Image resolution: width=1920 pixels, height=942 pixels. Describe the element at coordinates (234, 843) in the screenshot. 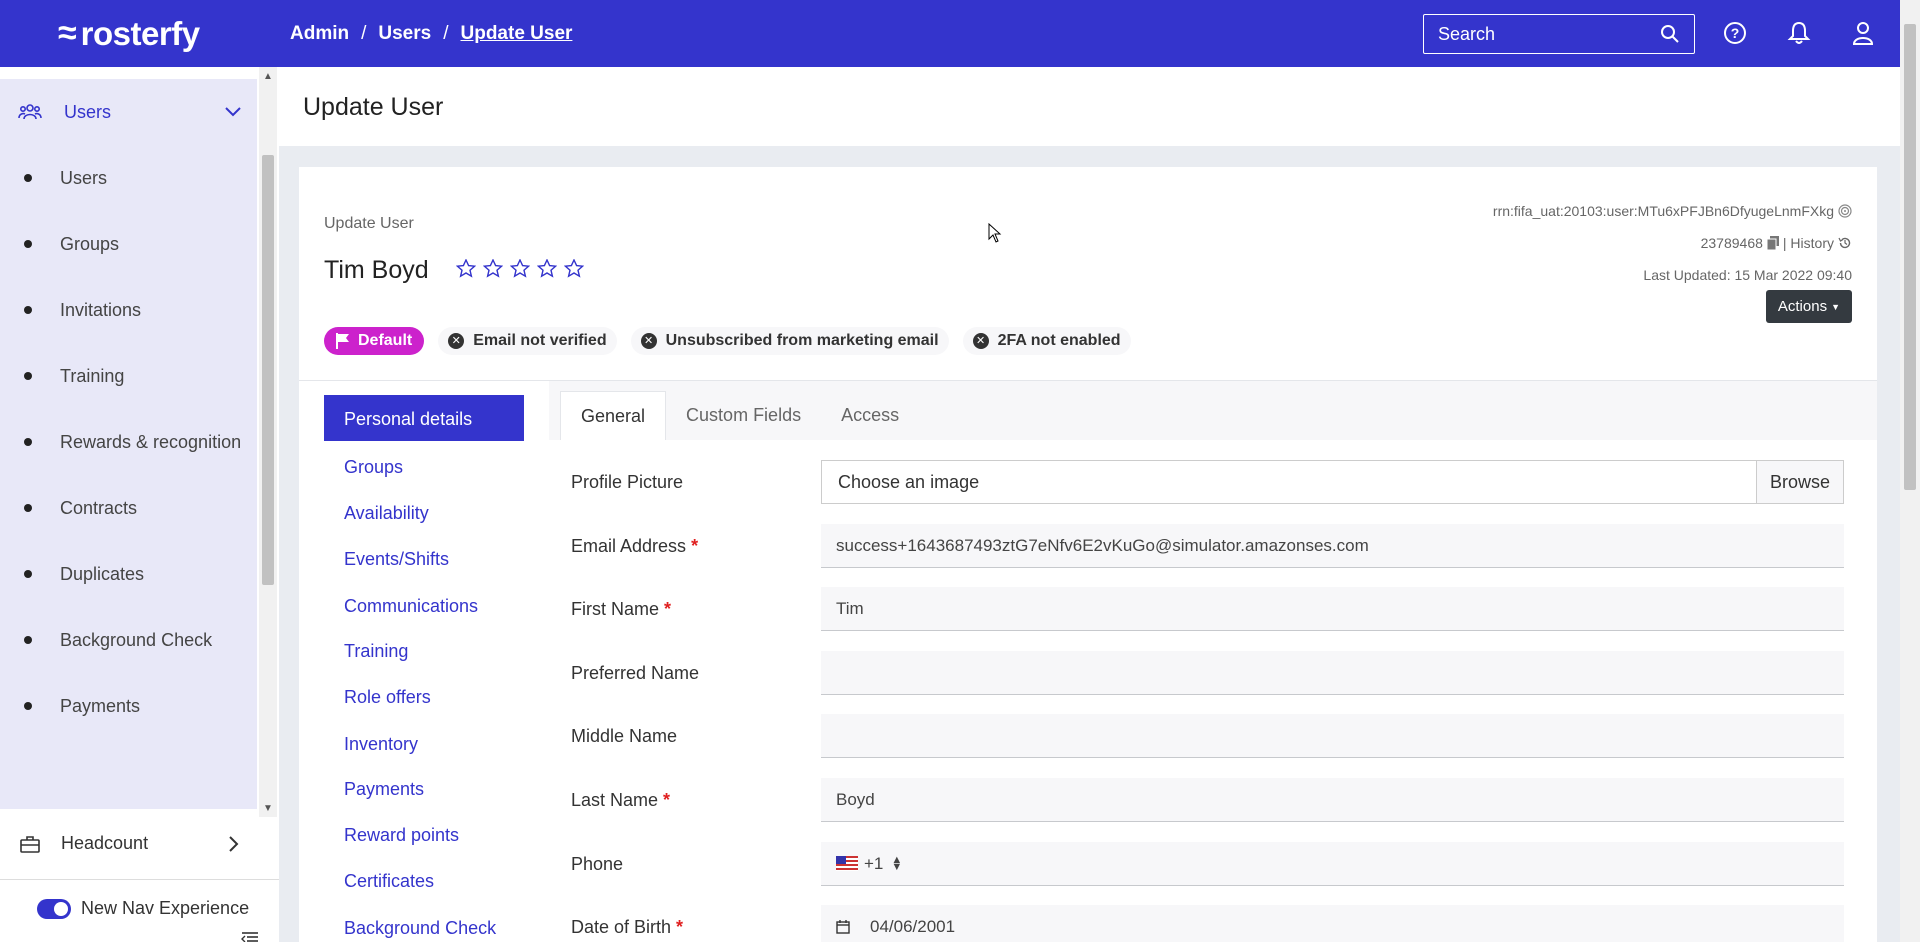

I see `chevron-right-icon` at that location.